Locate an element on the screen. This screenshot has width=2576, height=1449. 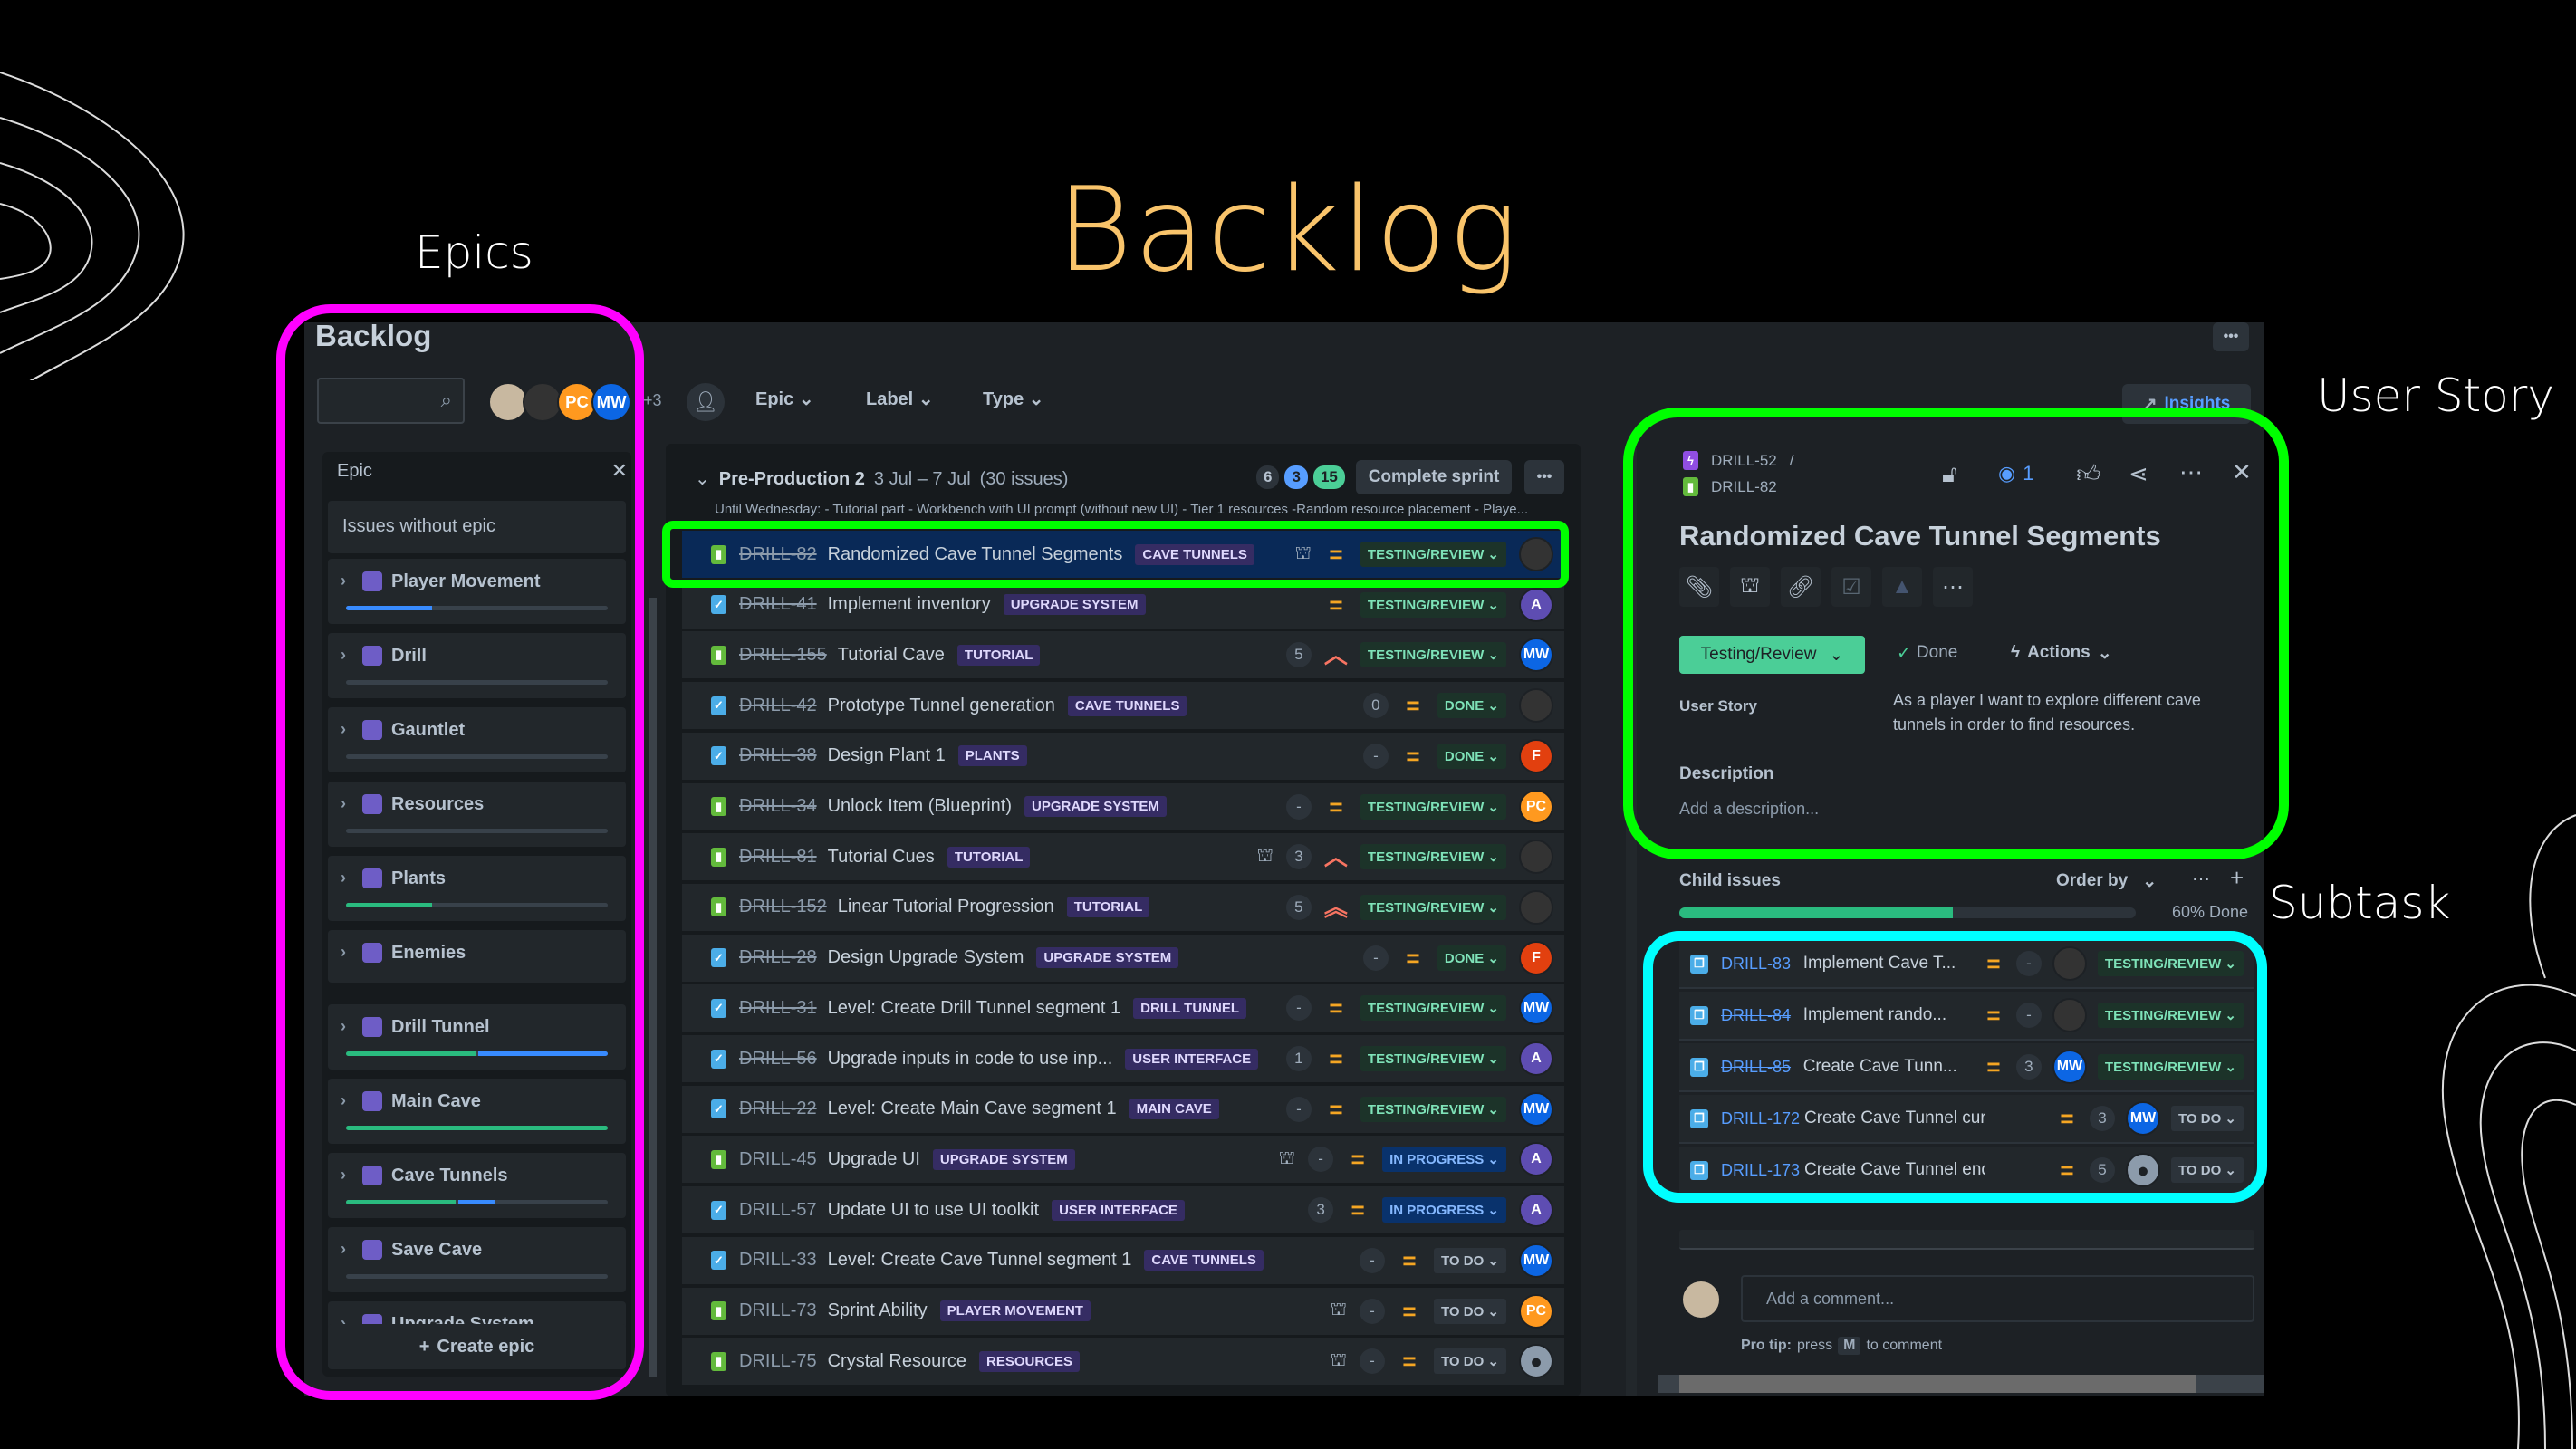
complete-sprint-button: Complete sprint is located at coordinates (1434, 477).